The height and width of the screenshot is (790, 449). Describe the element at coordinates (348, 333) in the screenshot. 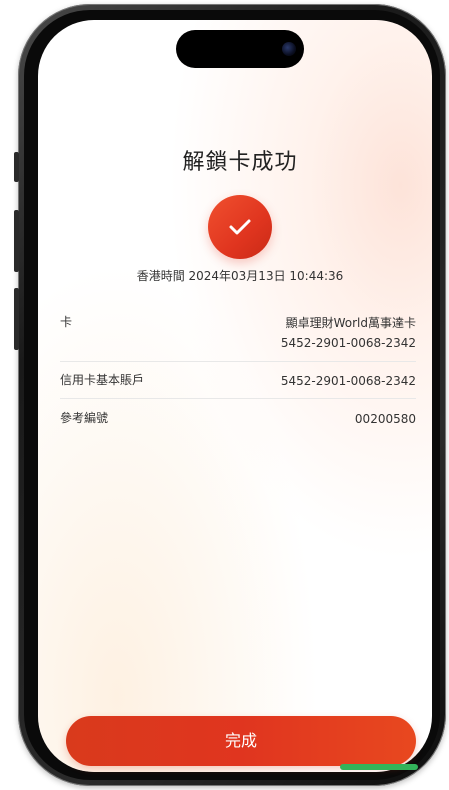

I see `card-value: 顯卓理財World萬事達卡 5452-2901-0068-2342` at that location.